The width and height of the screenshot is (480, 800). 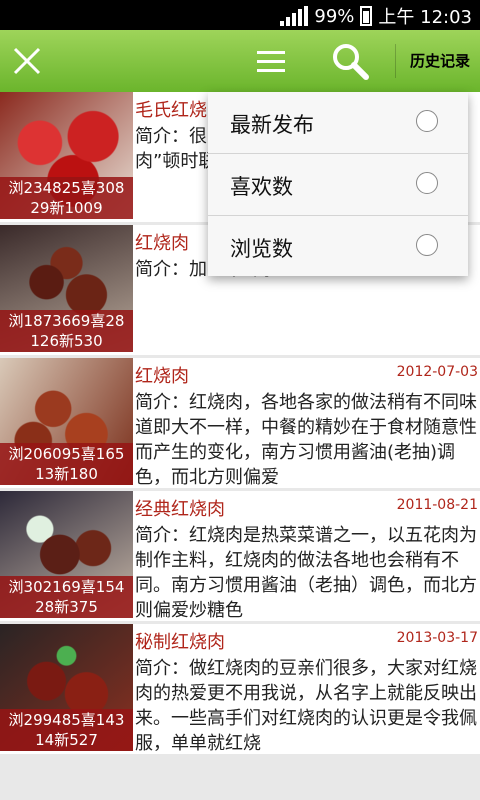 I want to click on close-button, so click(x=27, y=61).